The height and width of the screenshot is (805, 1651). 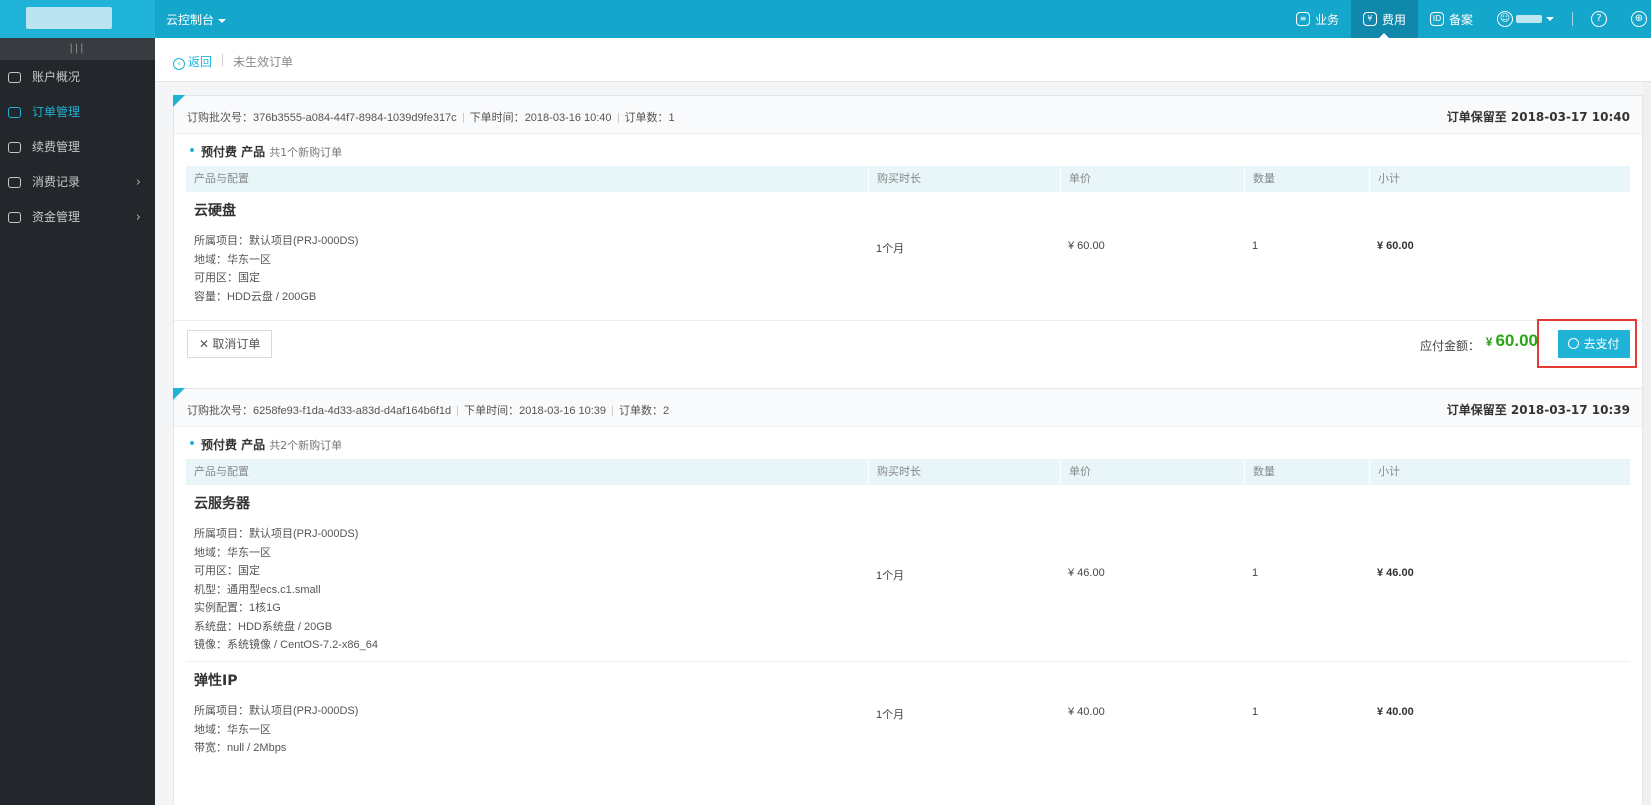 What do you see at coordinates (14, 77) in the screenshot?
I see `dashboard-icon` at bounding box center [14, 77].